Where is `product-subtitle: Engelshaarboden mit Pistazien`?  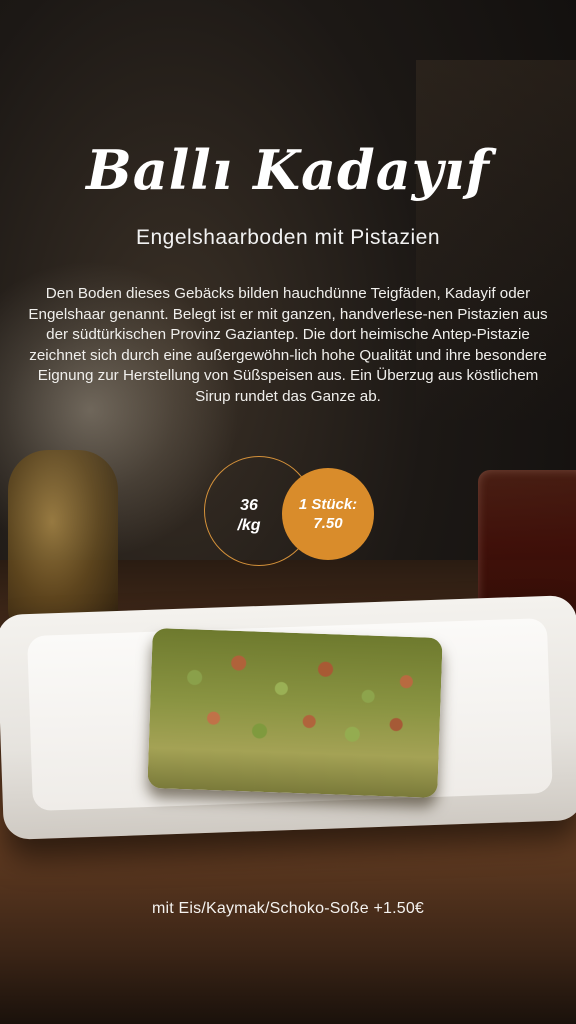 product-subtitle: Engelshaarboden mit Pistazien is located at coordinates (287, 237).